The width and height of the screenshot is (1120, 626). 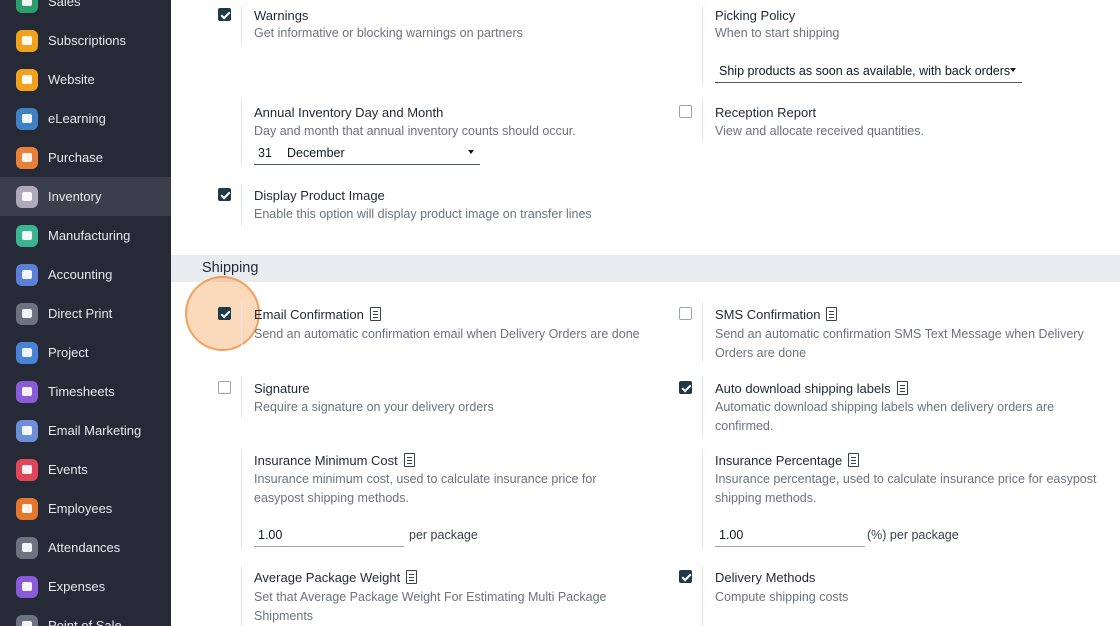 What do you see at coordinates (327, 577) in the screenshot?
I see `avg-package-weight-label: Average Package Weight` at bounding box center [327, 577].